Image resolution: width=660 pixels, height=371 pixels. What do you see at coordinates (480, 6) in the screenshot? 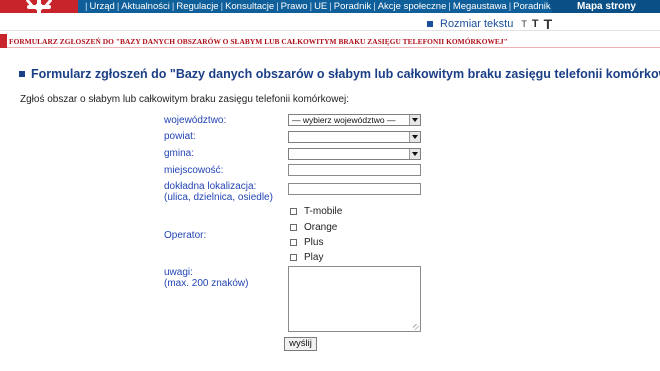
I see `nav-item-megaustawa: Megaustawa` at bounding box center [480, 6].